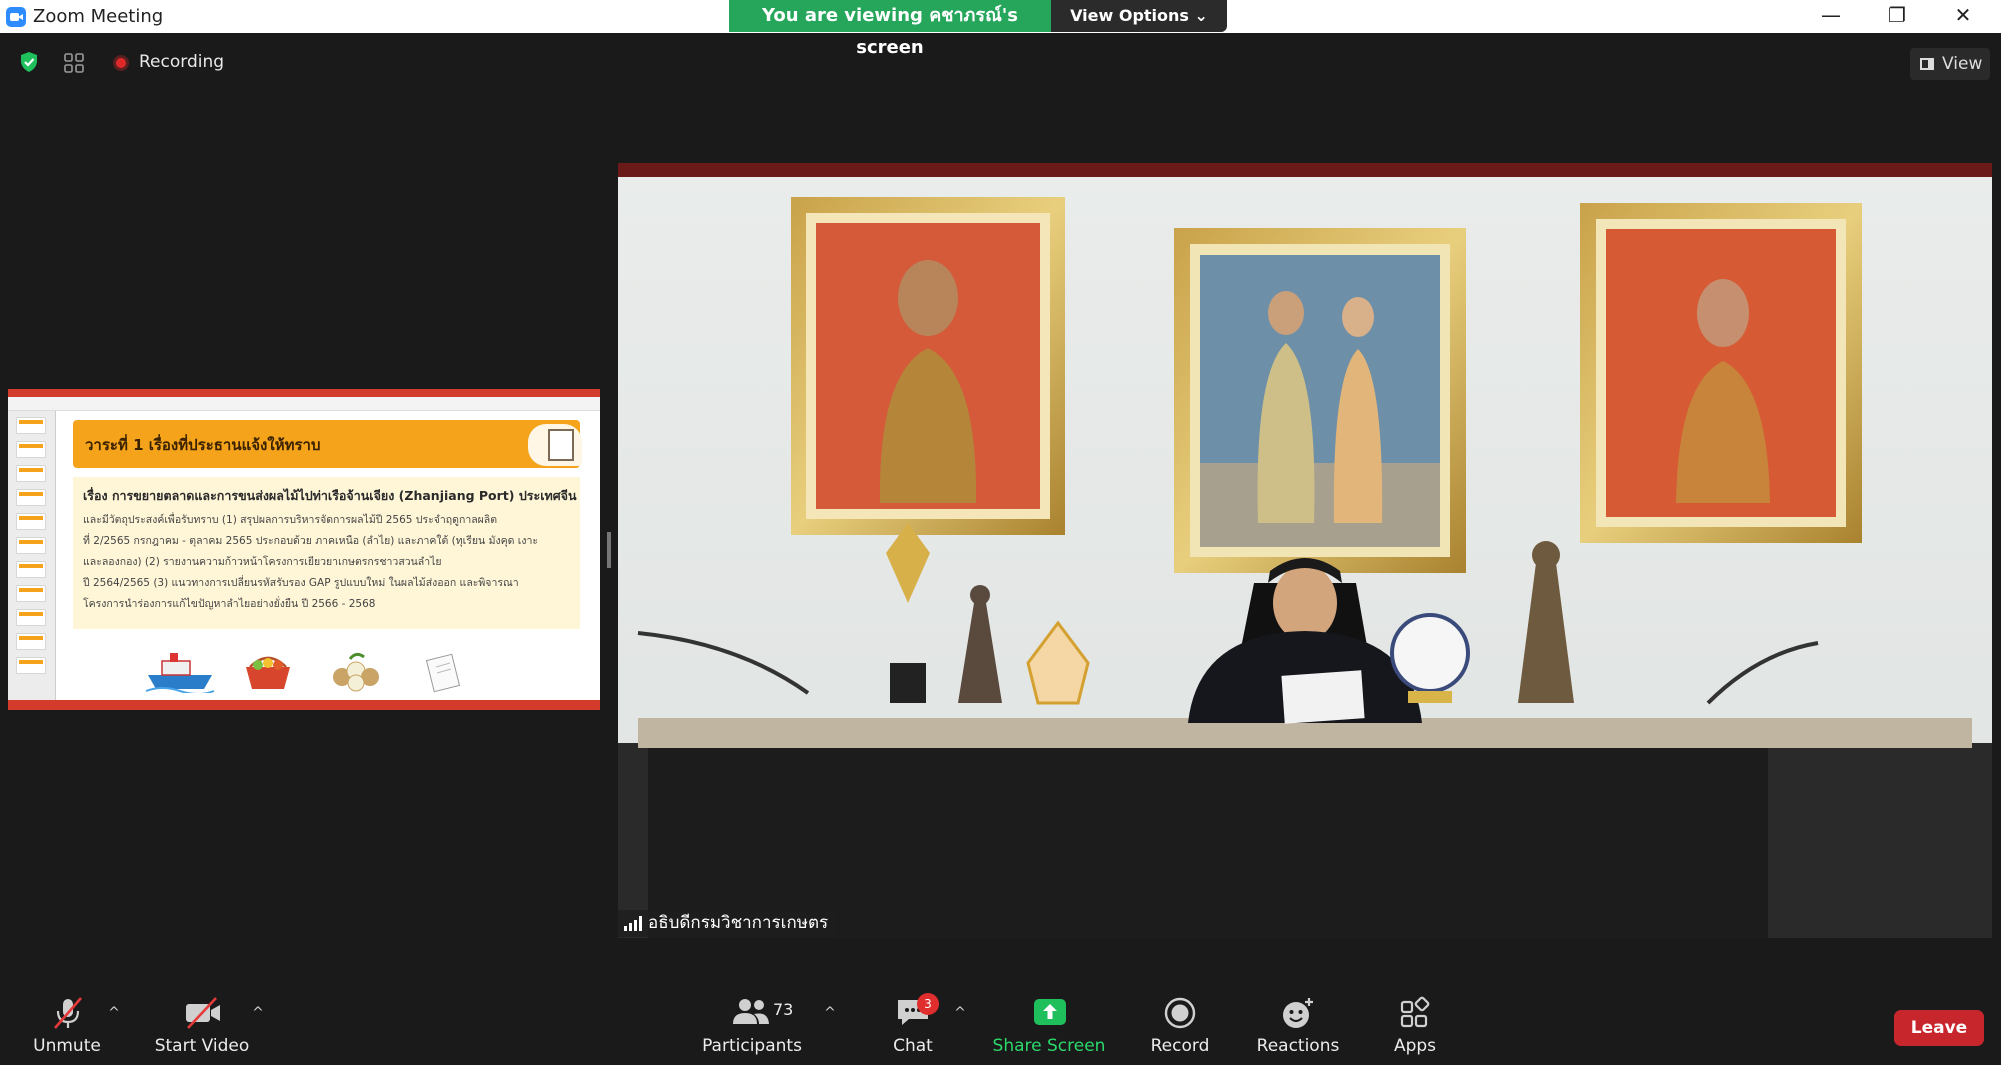 The width and height of the screenshot is (2001, 1065). What do you see at coordinates (928, 366) in the screenshot?
I see `framed-portrait-left` at bounding box center [928, 366].